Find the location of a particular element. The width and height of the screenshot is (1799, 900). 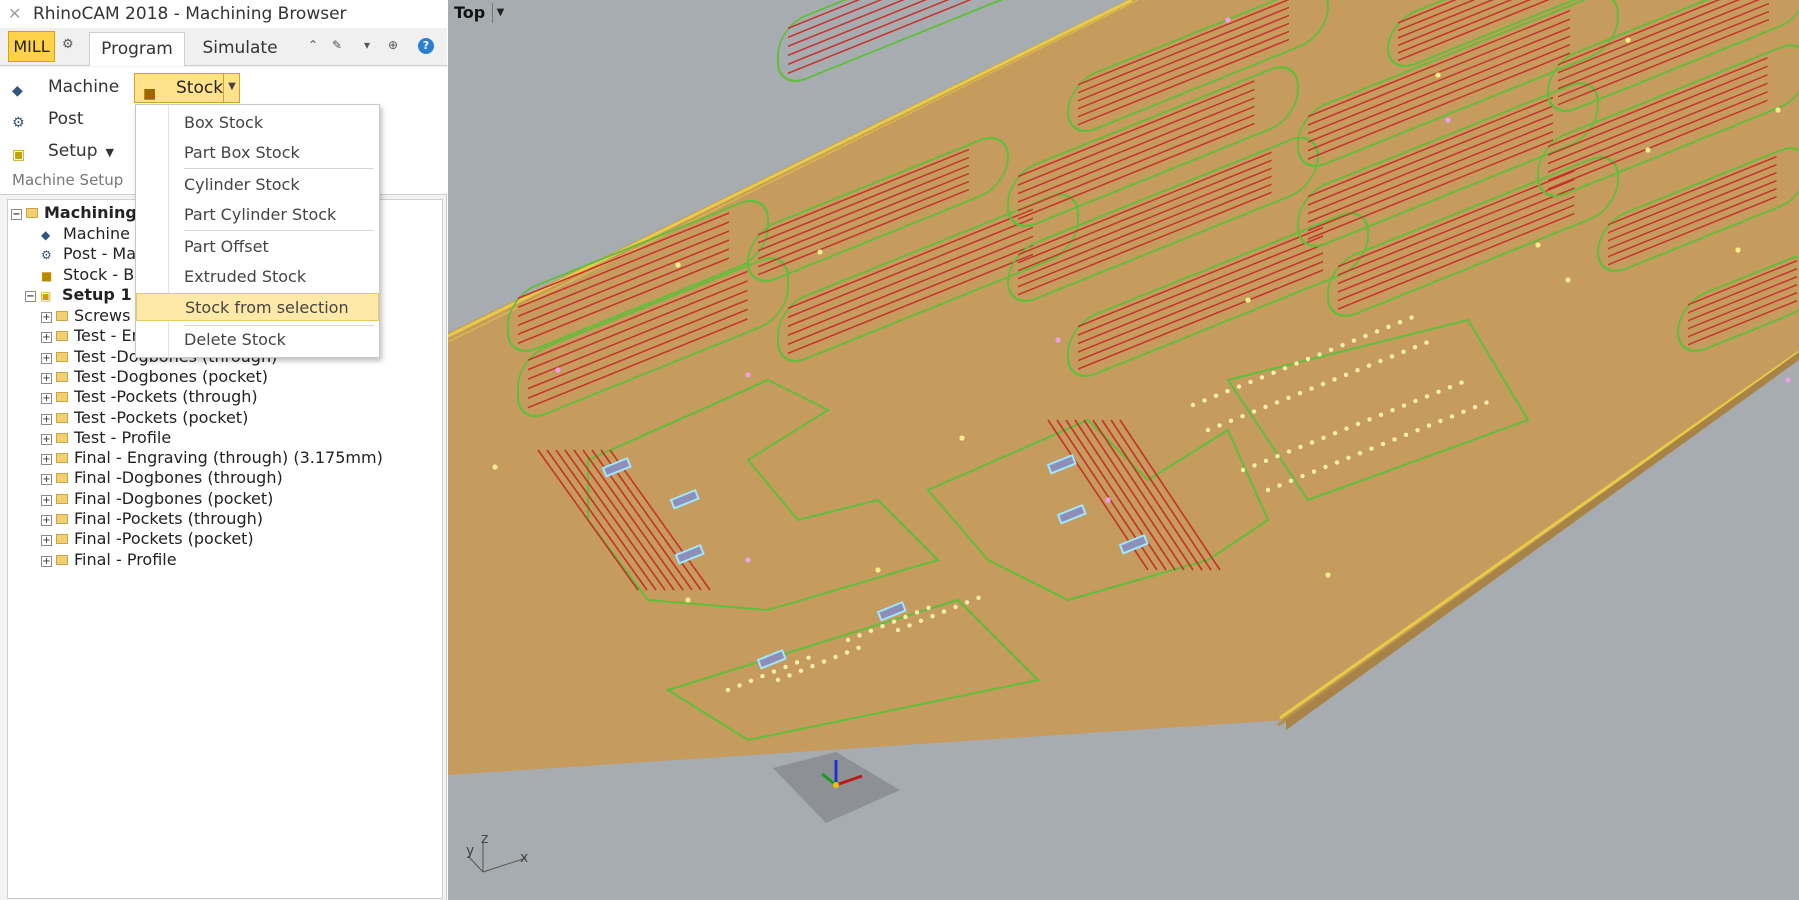

post-button: ⚙ Post is located at coordinates (48, 119).